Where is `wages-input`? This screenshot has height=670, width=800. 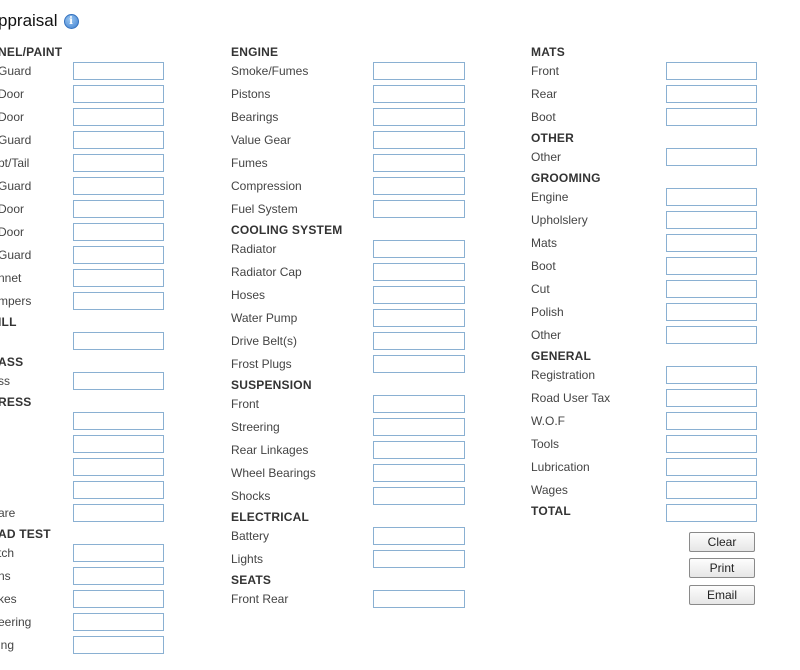 wages-input is located at coordinates (711, 490).